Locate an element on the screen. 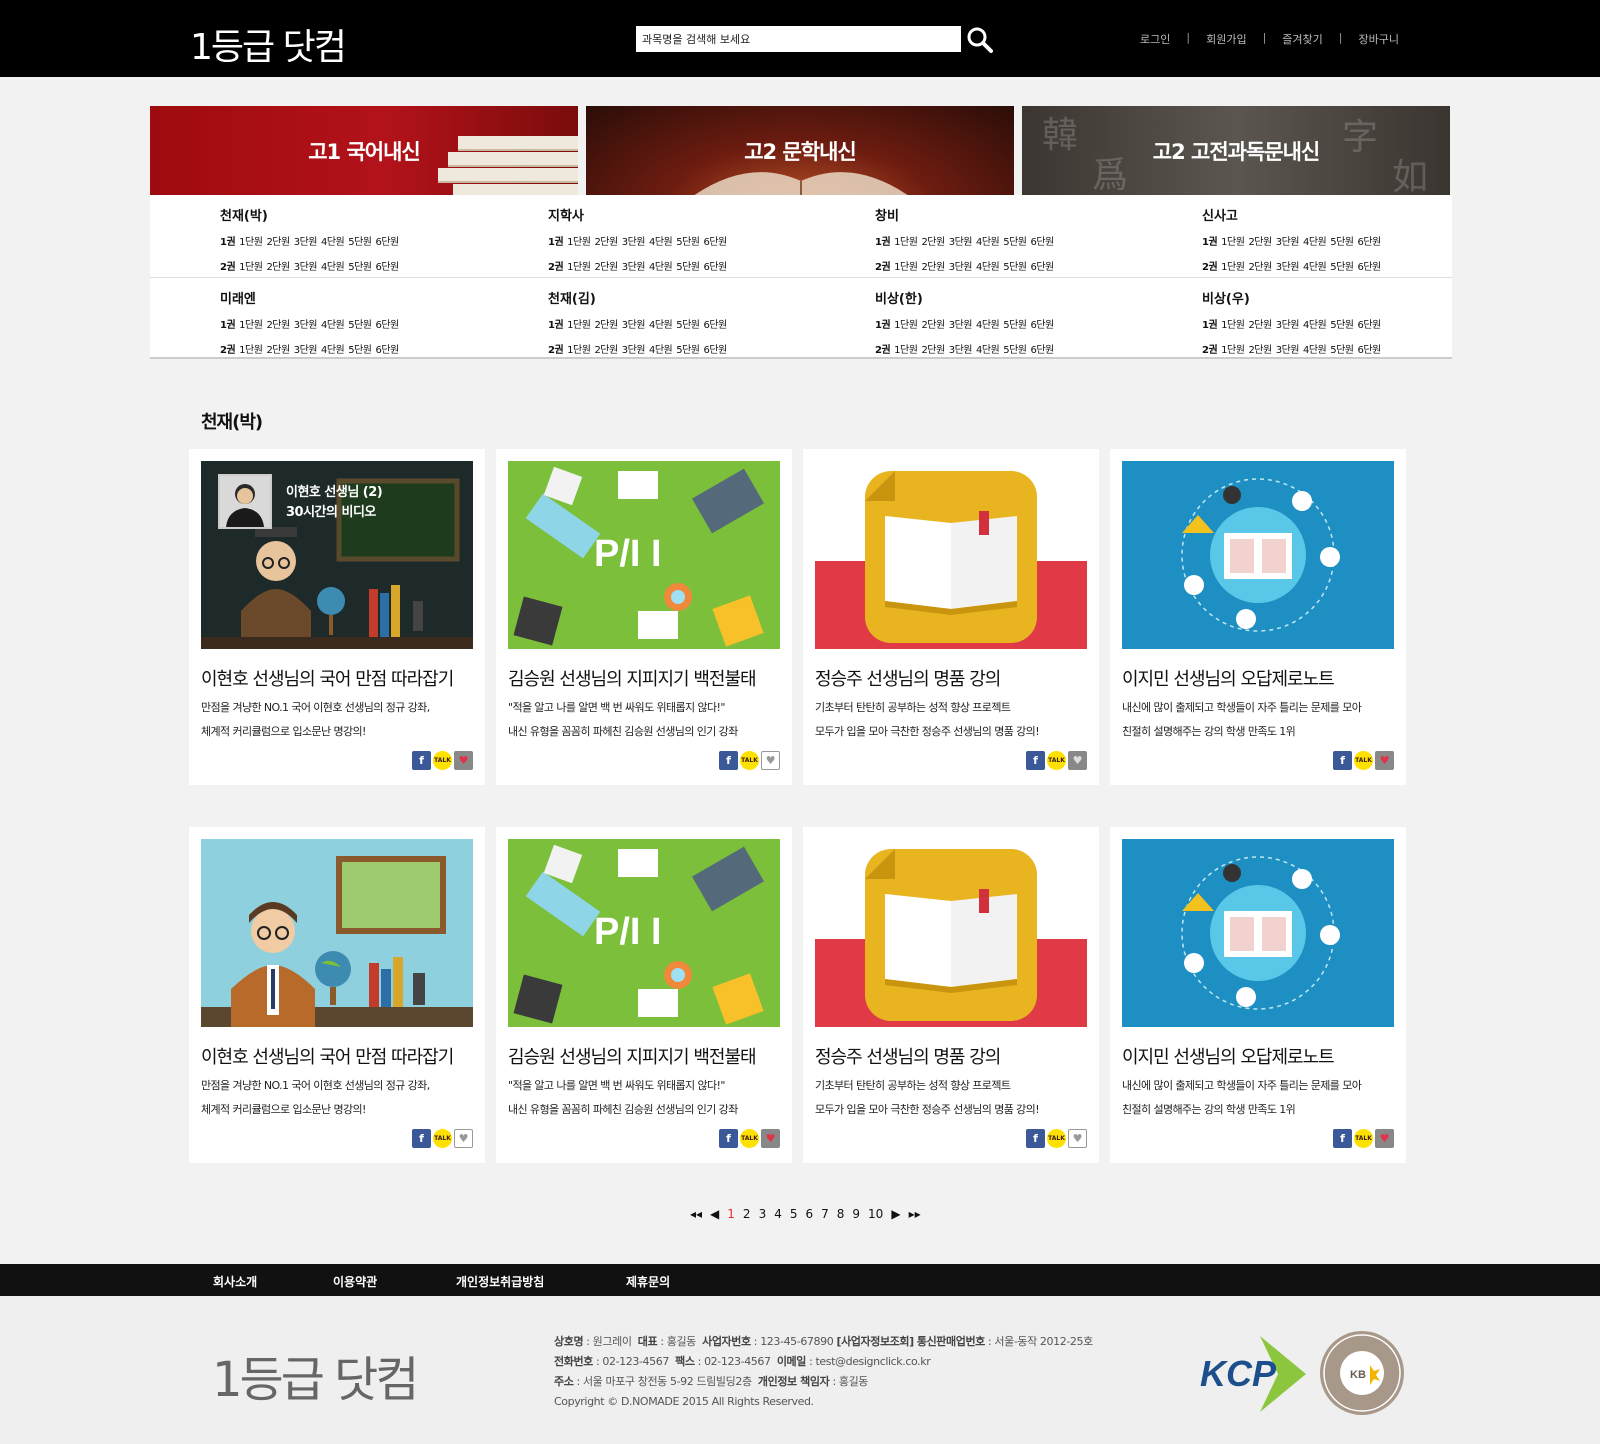  bookmark-link: 즐겨찾기 is located at coordinates (1302, 39).